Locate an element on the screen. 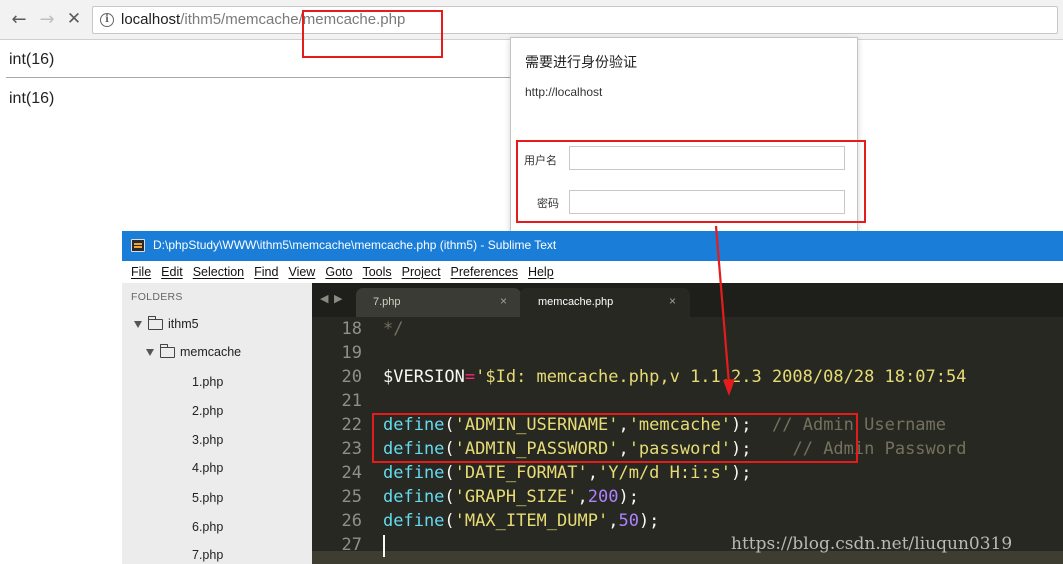  tree-folder-root: ithm5 is located at coordinates (166, 323).